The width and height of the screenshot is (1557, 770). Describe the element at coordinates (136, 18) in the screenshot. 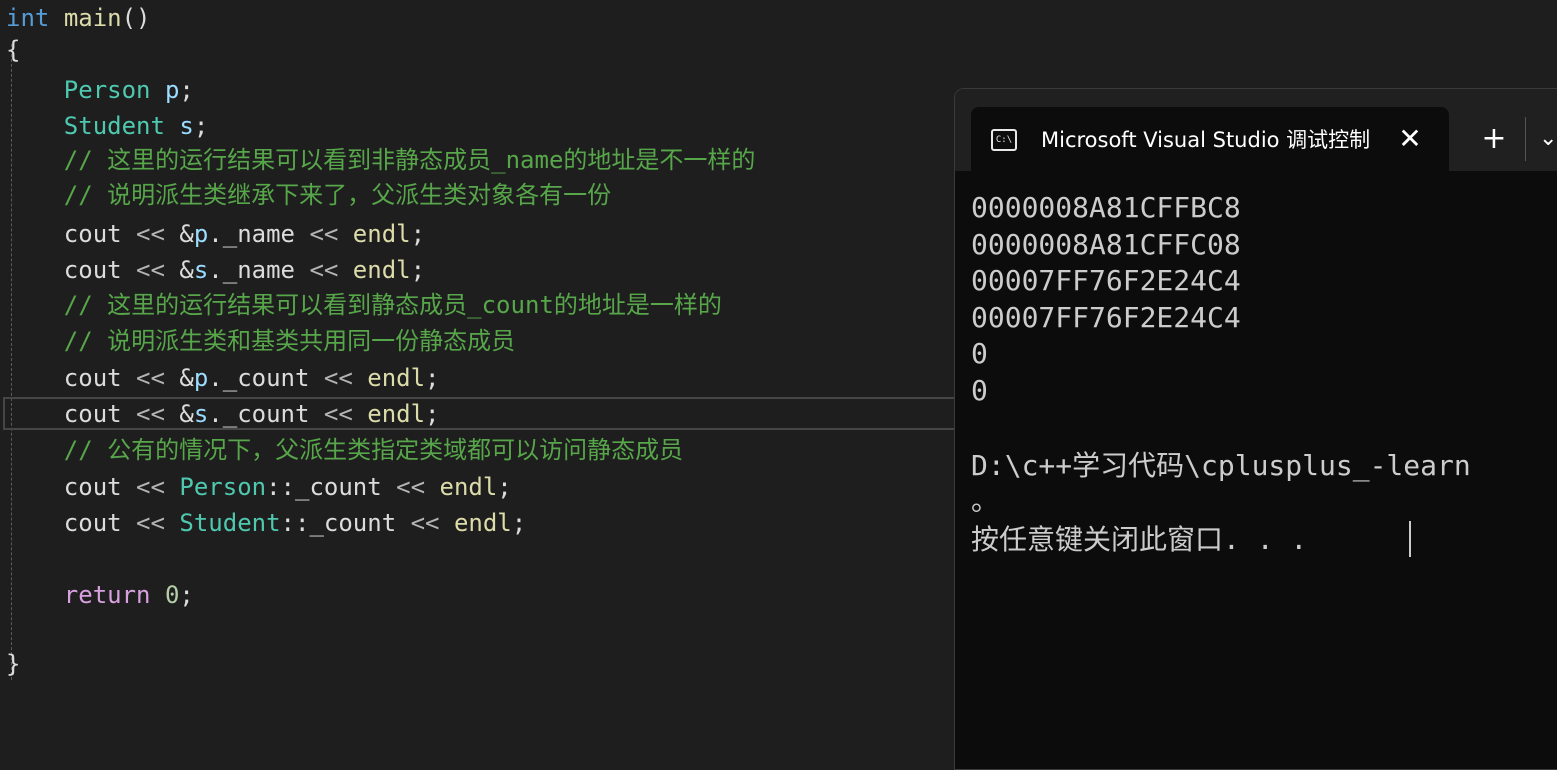

I see `code-token: ()` at that location.